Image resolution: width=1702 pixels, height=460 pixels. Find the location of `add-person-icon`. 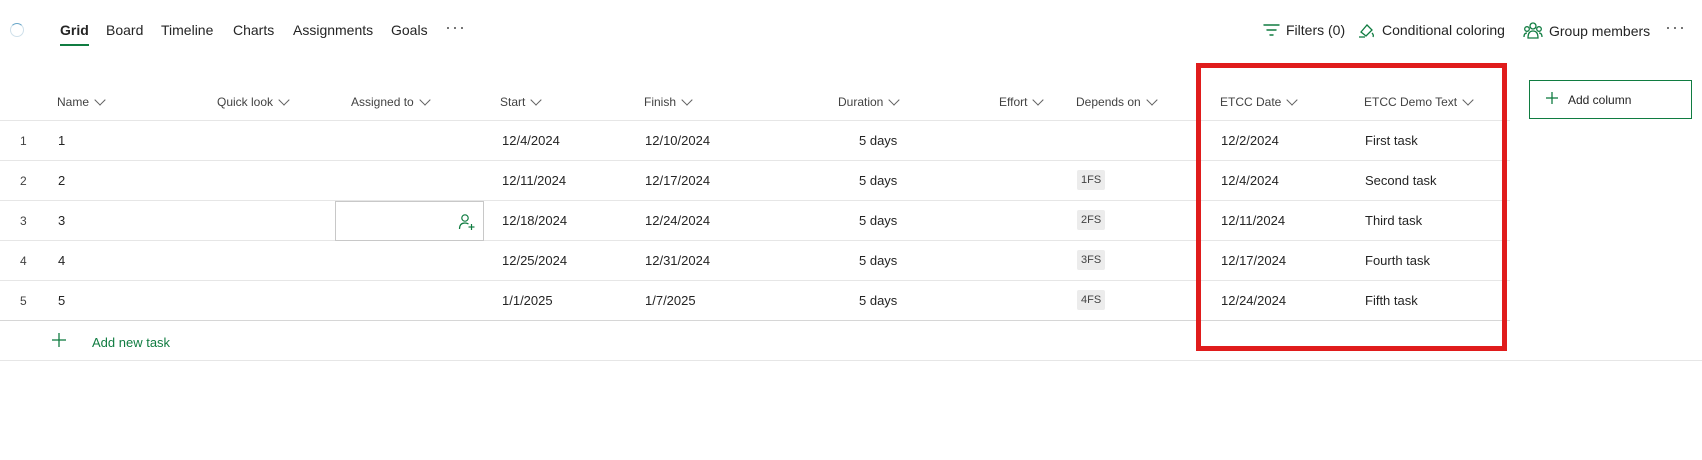

add-person-icon is located at coordinates (467, 224).